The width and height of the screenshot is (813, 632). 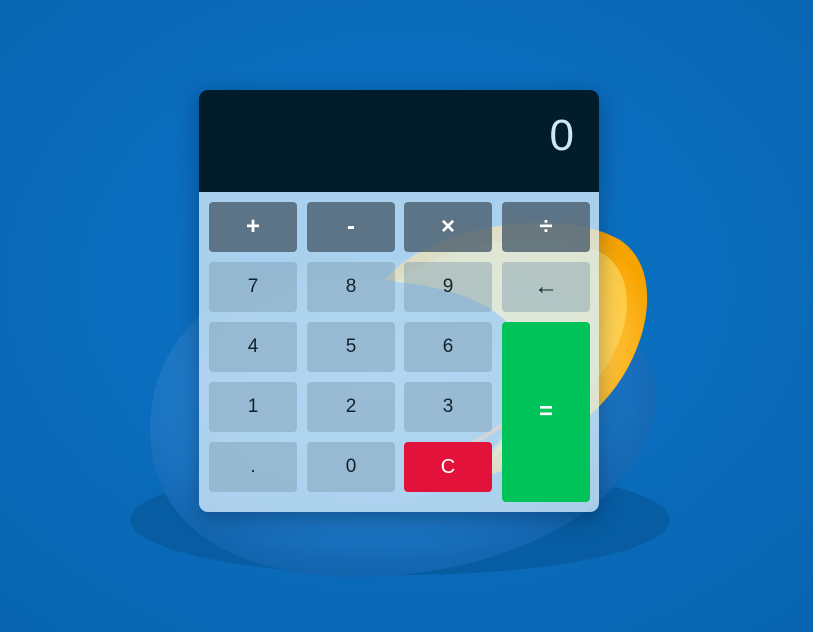 What do you see at coordinates (448, 347) in the screenshot?
I see `digit-6-button: 6` at bounding box center [448, 347].